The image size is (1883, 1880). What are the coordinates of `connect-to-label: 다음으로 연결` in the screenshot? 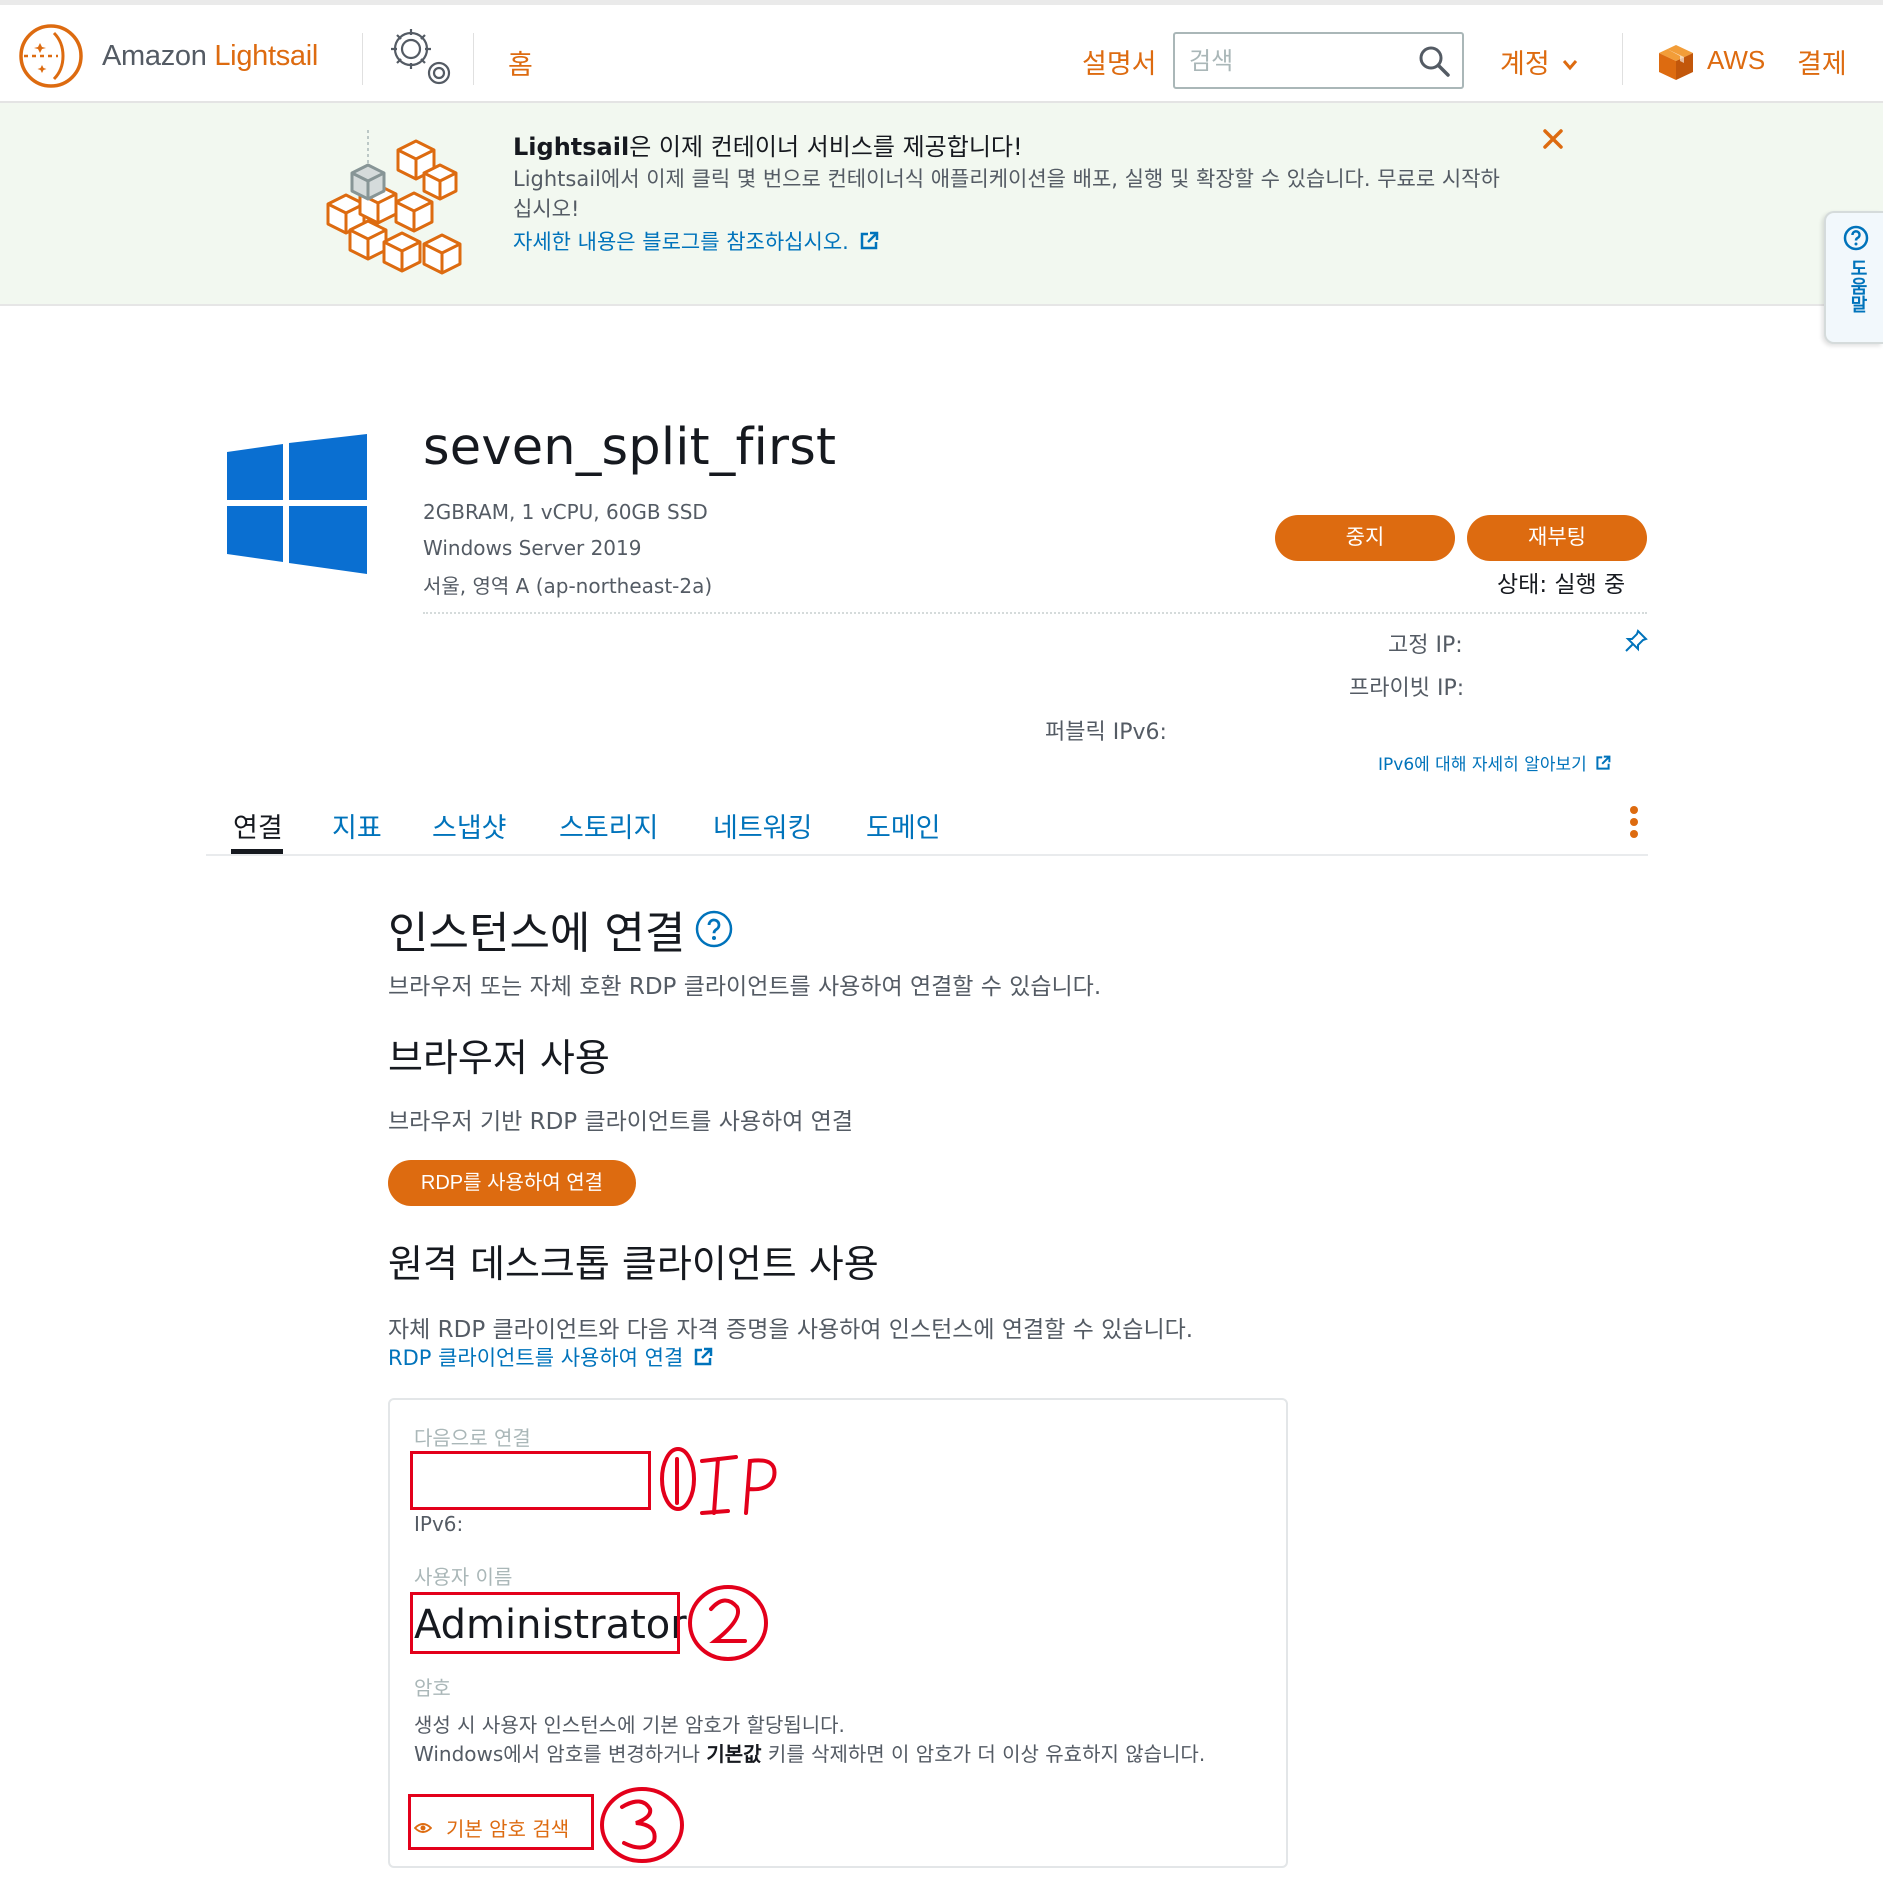 It's located at (472, 1438).